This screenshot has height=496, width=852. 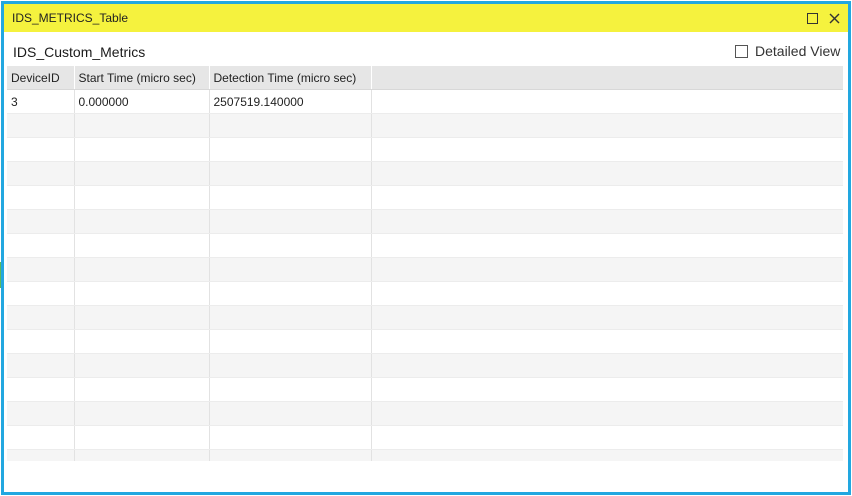 What do you see at coordinates (79, 52) in the screenshot?
I see `view-title: IDS_Custom_Metrics` at bounding box center [79, 52].